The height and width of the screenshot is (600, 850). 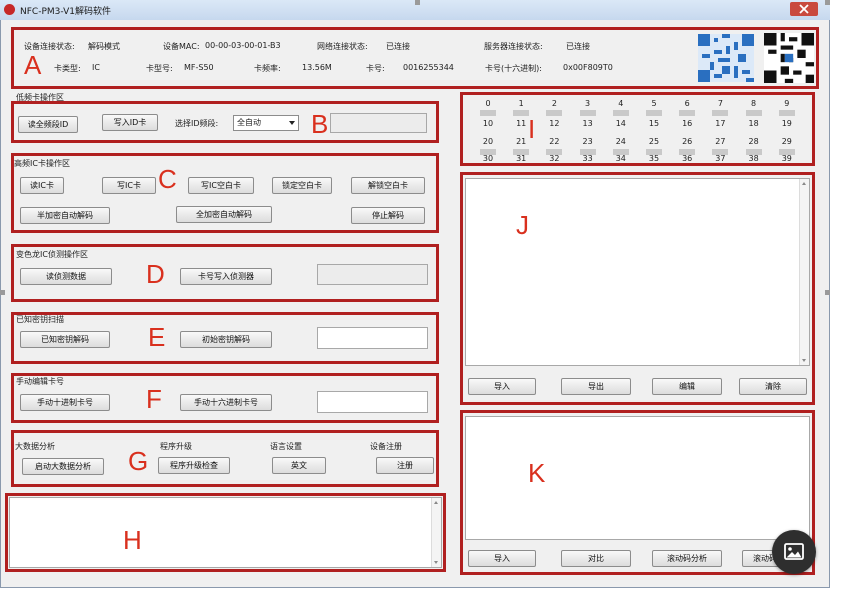 I want to click on half-auto-decode-button: 半加密自动解码, so click(x=65, y=215).